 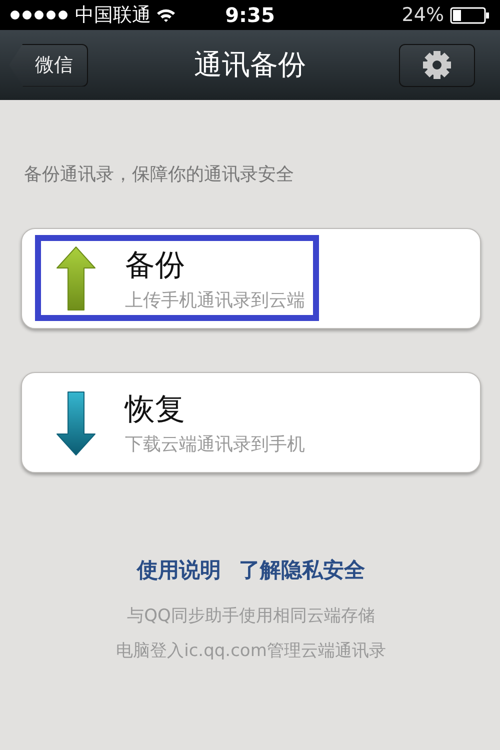 What do you see at coordinates (166, 15) in the screenshot?
I see `wifi-icon` at bounding box center [166, 15].